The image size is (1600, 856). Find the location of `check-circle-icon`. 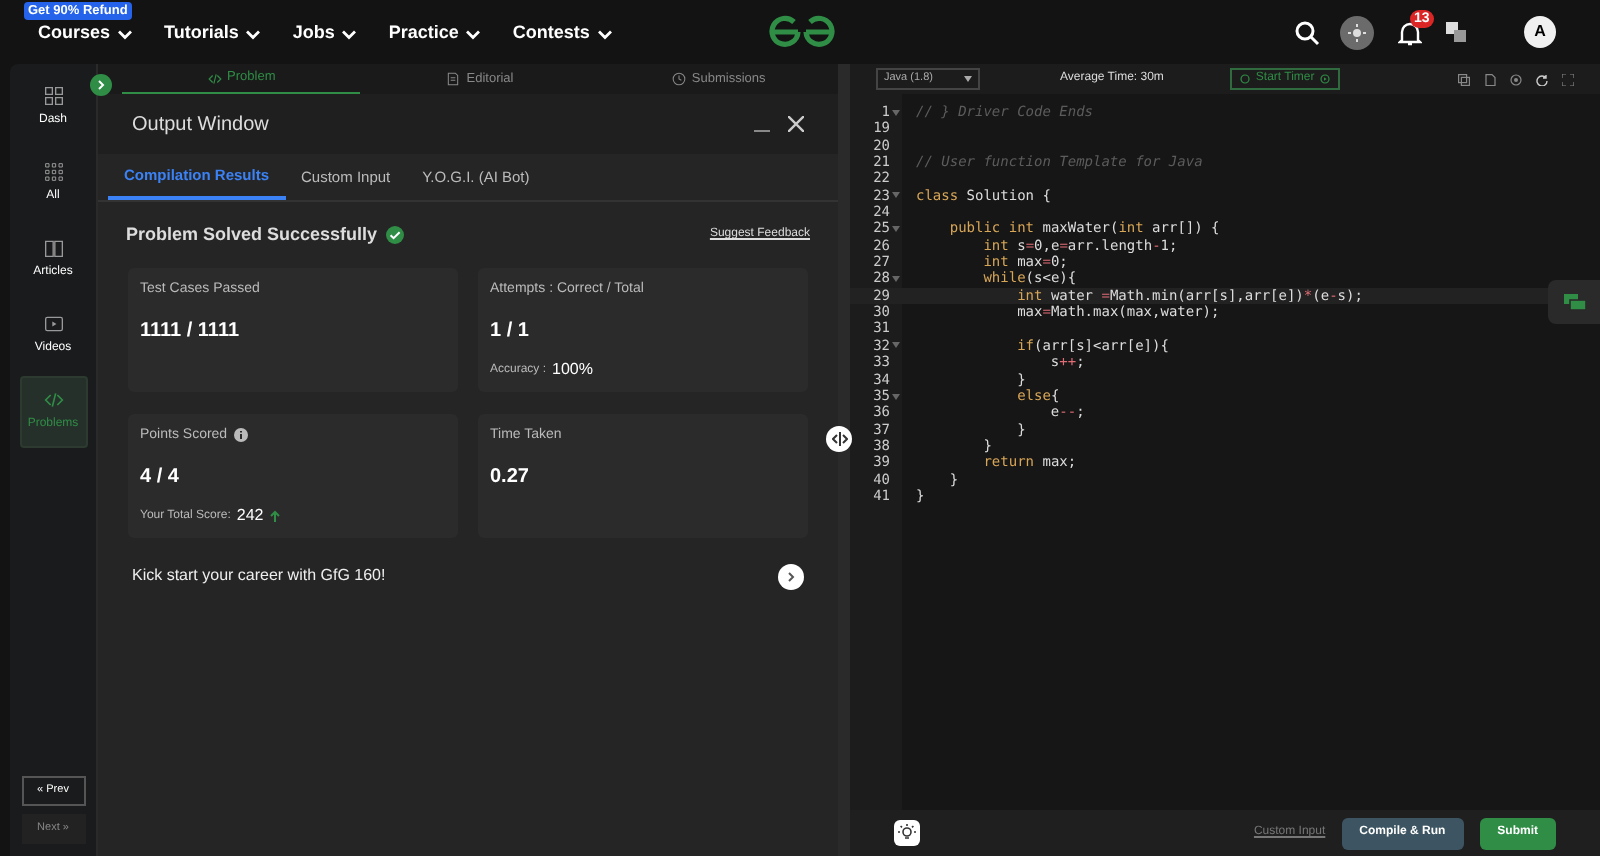

check-circle-icon is located at coordinates (394, 235).